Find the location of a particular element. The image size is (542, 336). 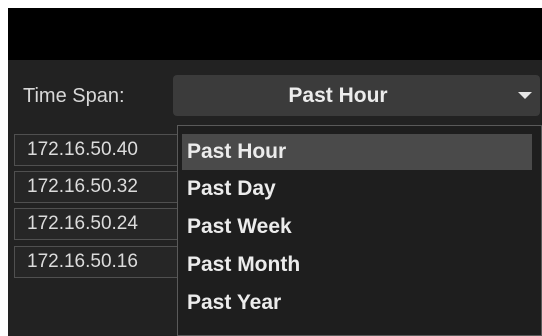

chevron-down-icon is located at coordinates (525, 95).